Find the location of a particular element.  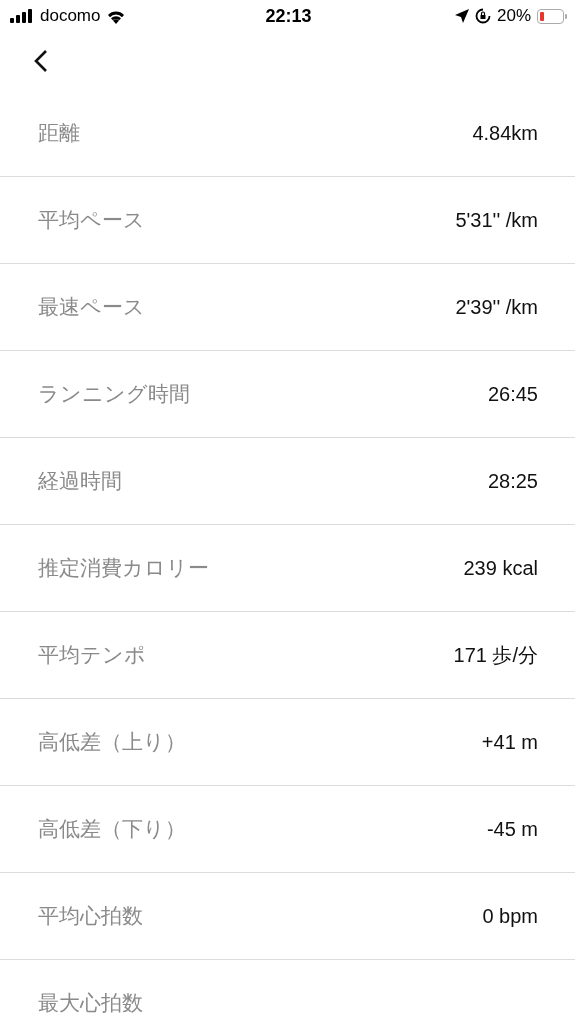

stat-label: ランニング時間 is located at coordinates (114, 394).